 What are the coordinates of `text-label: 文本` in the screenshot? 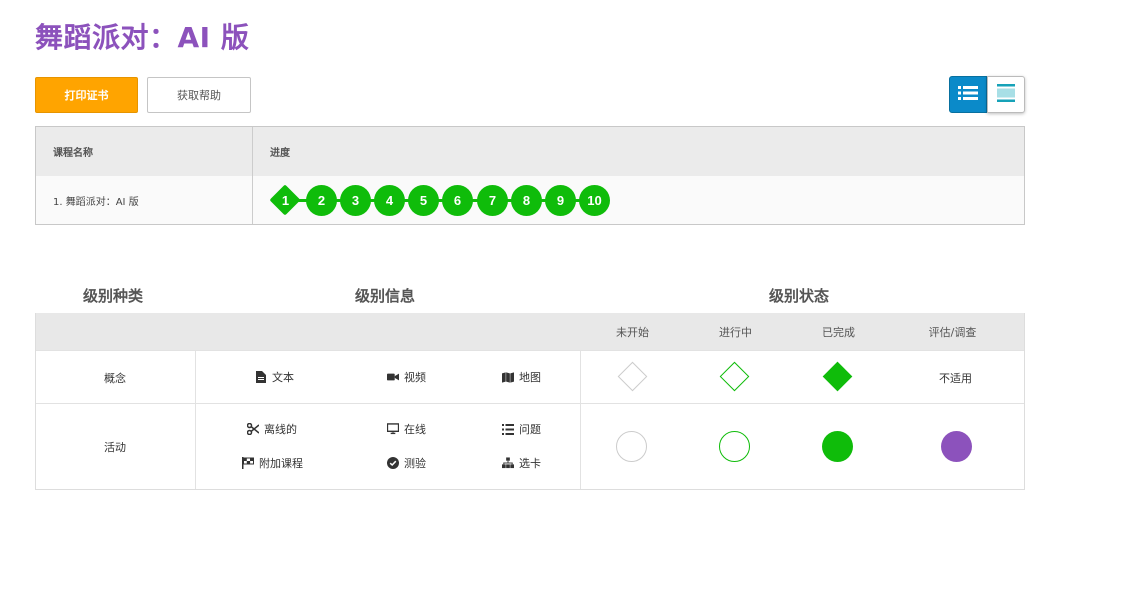 It's located at (283, 377).